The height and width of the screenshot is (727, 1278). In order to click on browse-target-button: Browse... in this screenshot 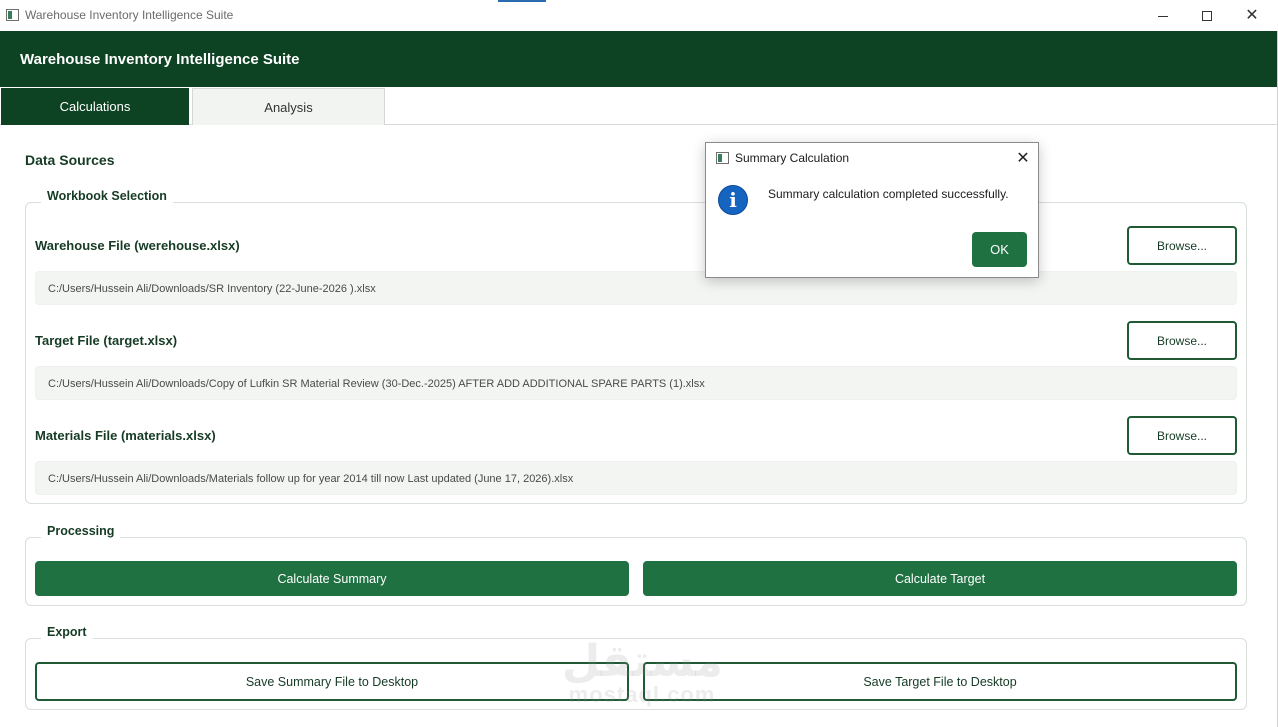, I will do `click(1182, 340)`.